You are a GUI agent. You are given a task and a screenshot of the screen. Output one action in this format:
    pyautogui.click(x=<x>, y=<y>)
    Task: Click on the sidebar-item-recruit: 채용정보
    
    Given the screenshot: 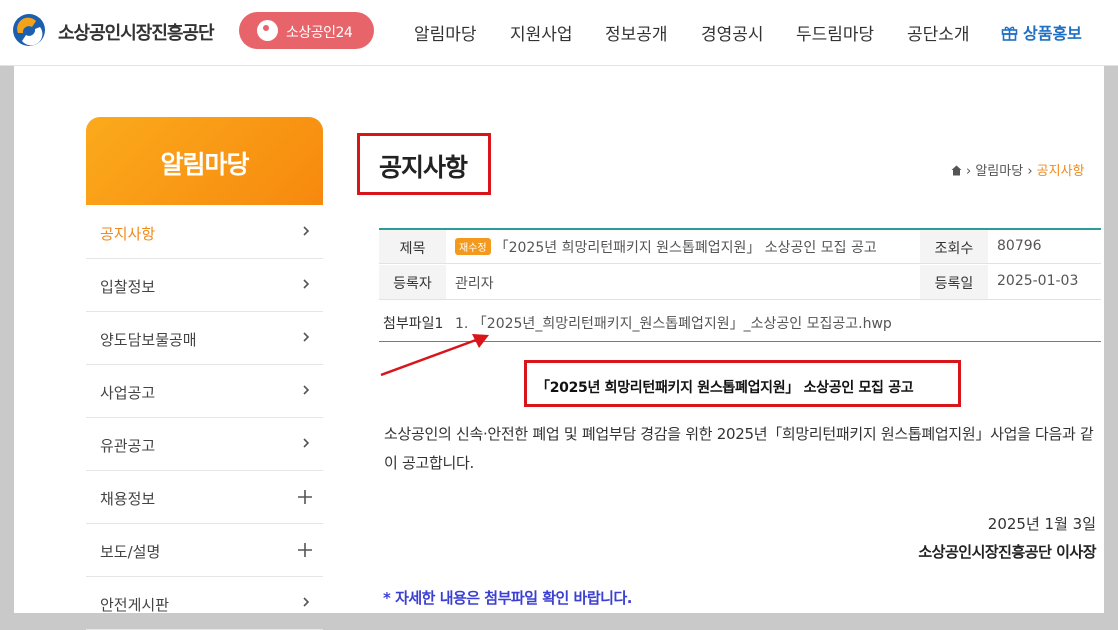 What is the action you would take?
    pyautogui.click(x=204, y=497)
    